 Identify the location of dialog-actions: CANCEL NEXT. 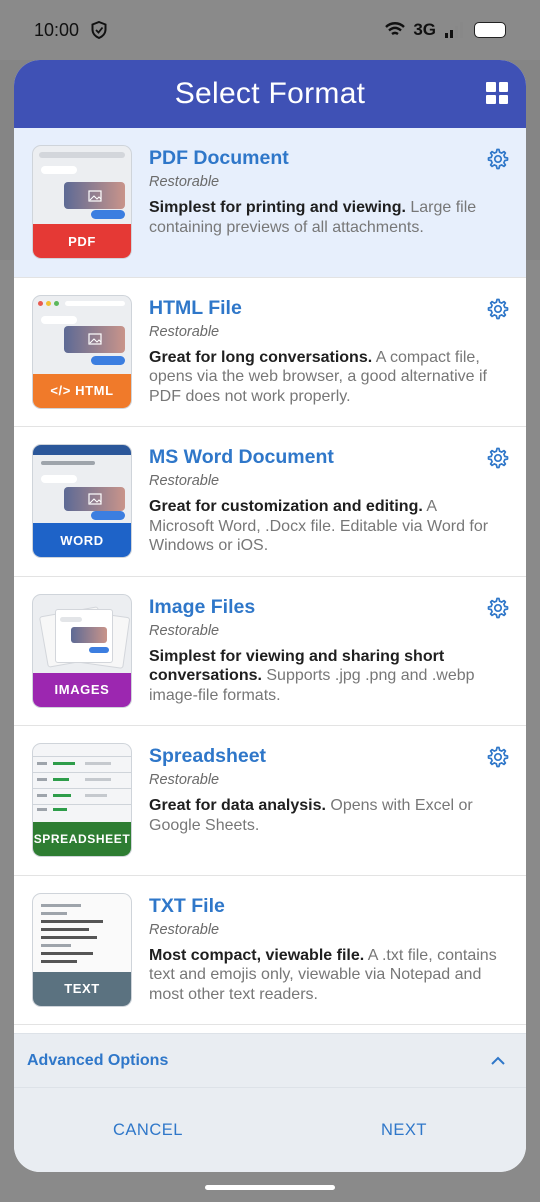
(270, 1129).